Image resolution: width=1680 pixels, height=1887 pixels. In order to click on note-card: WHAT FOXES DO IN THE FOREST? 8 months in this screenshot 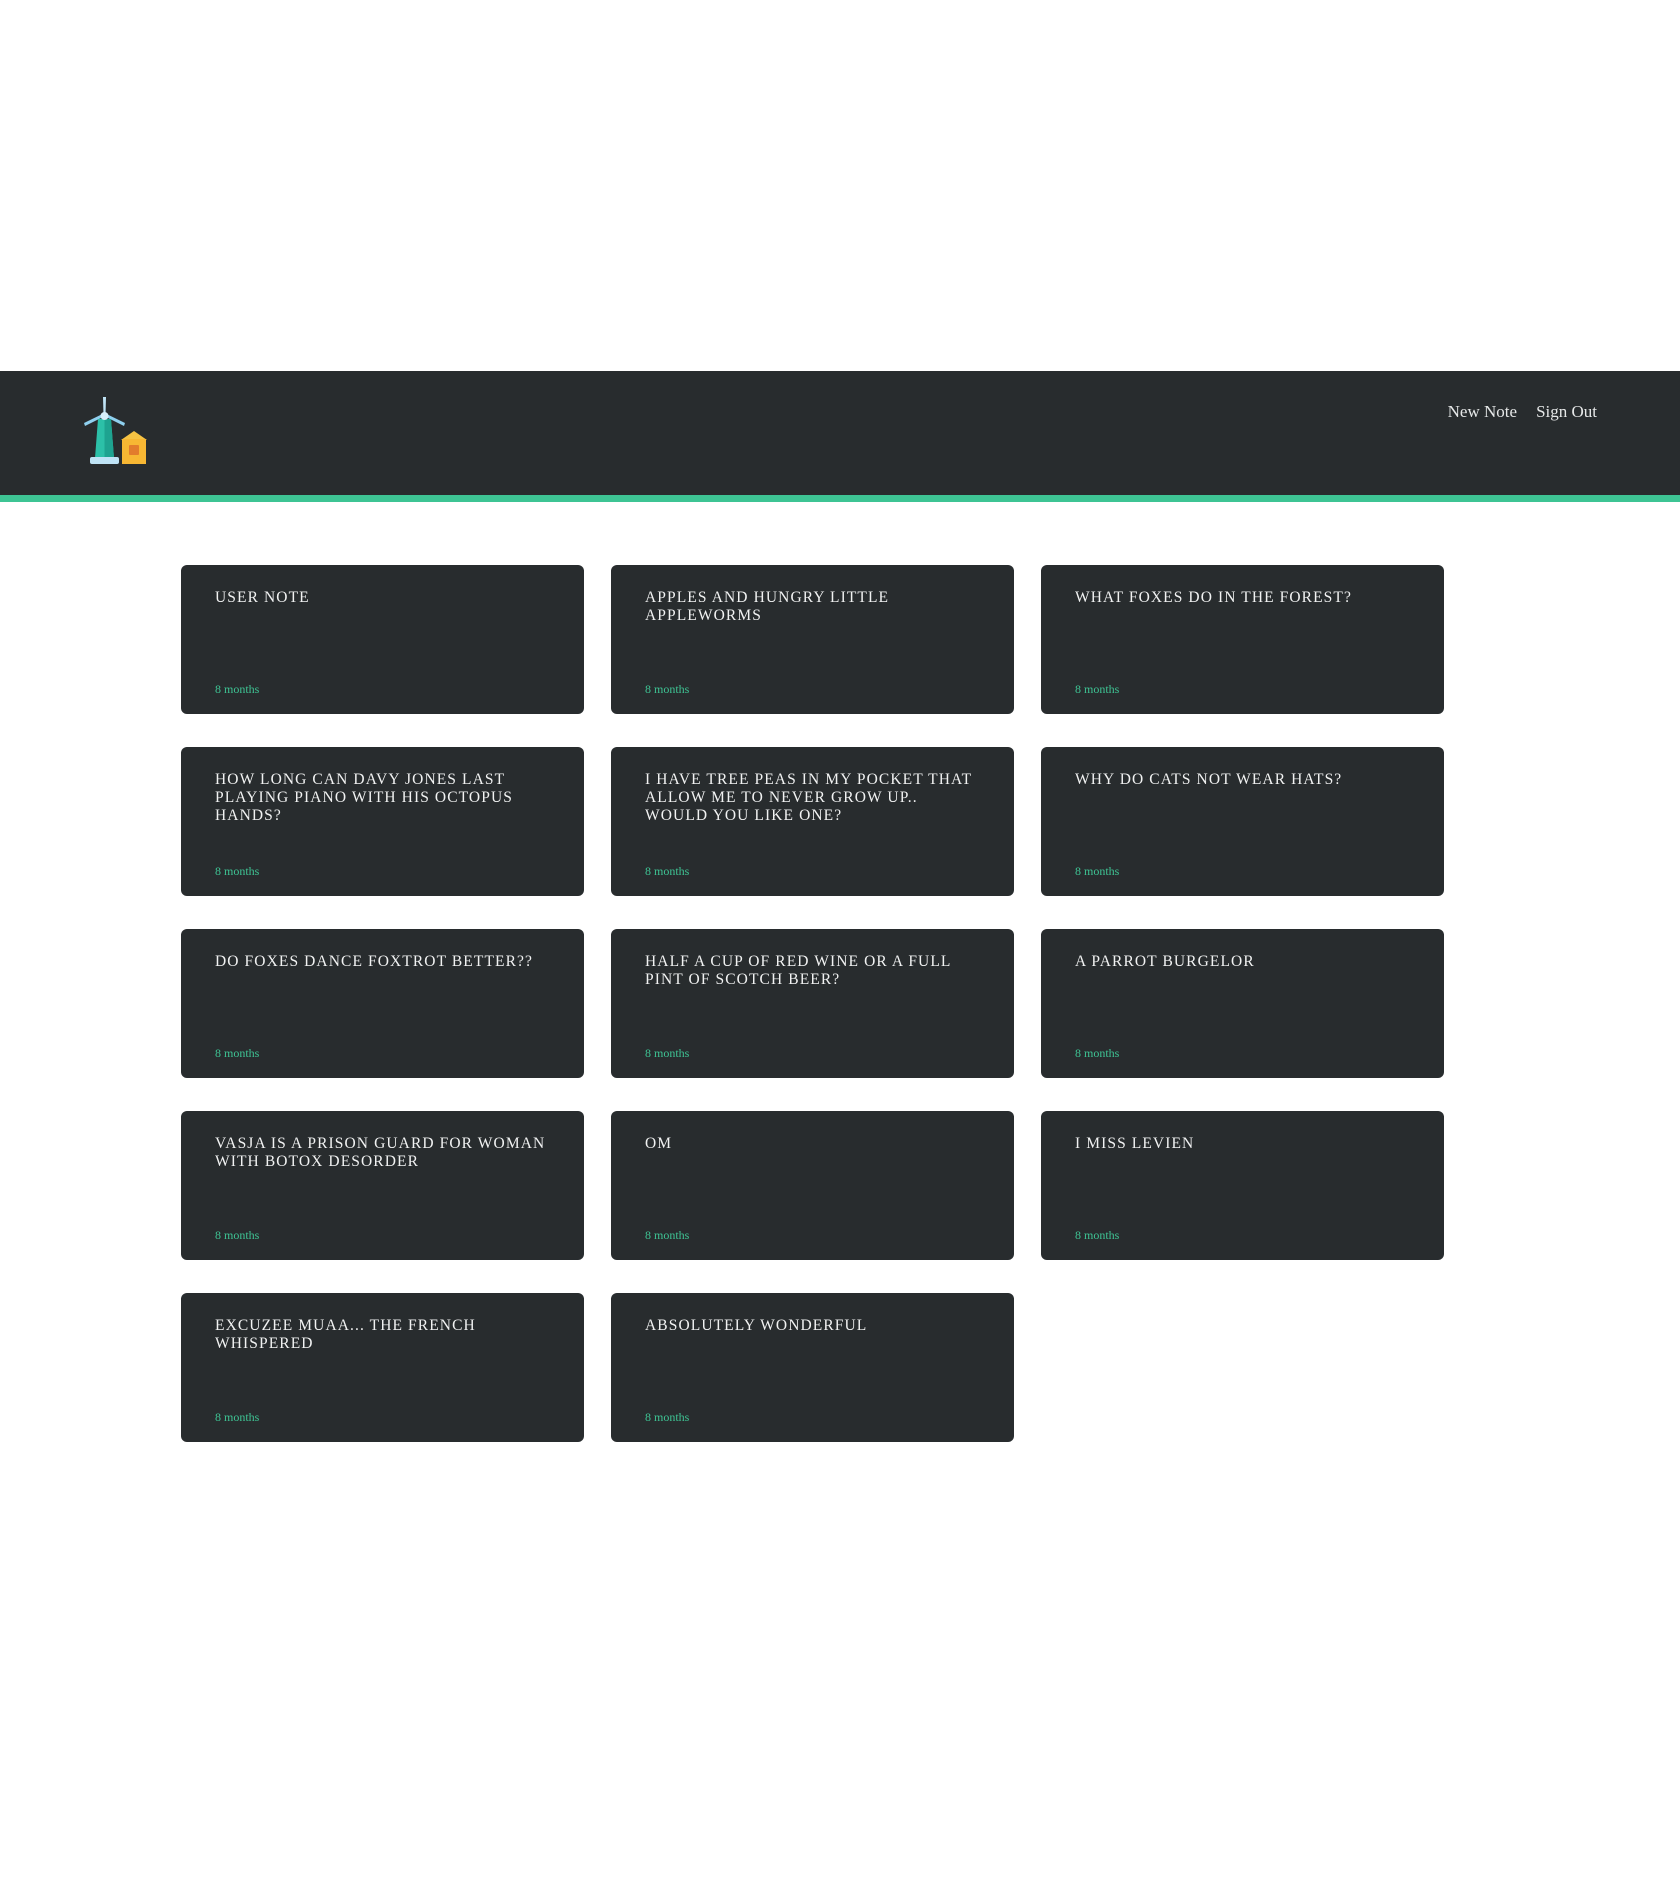, I will do `click(1242, 639)`.